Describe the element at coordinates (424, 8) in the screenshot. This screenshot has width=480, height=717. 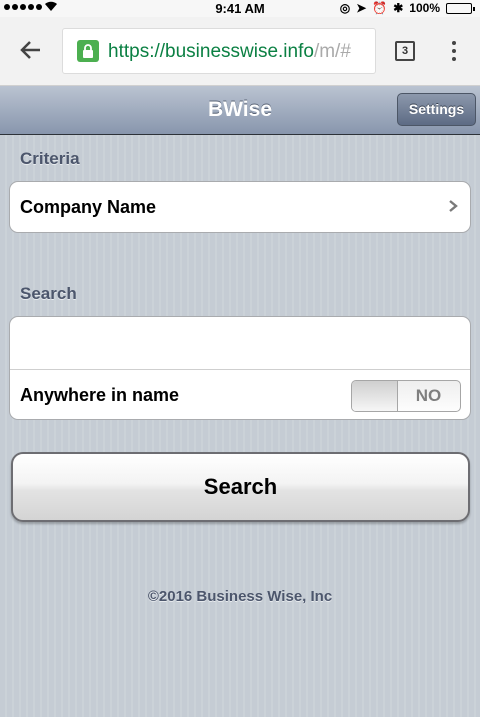
I see `battery-percent: 100%` at that location.